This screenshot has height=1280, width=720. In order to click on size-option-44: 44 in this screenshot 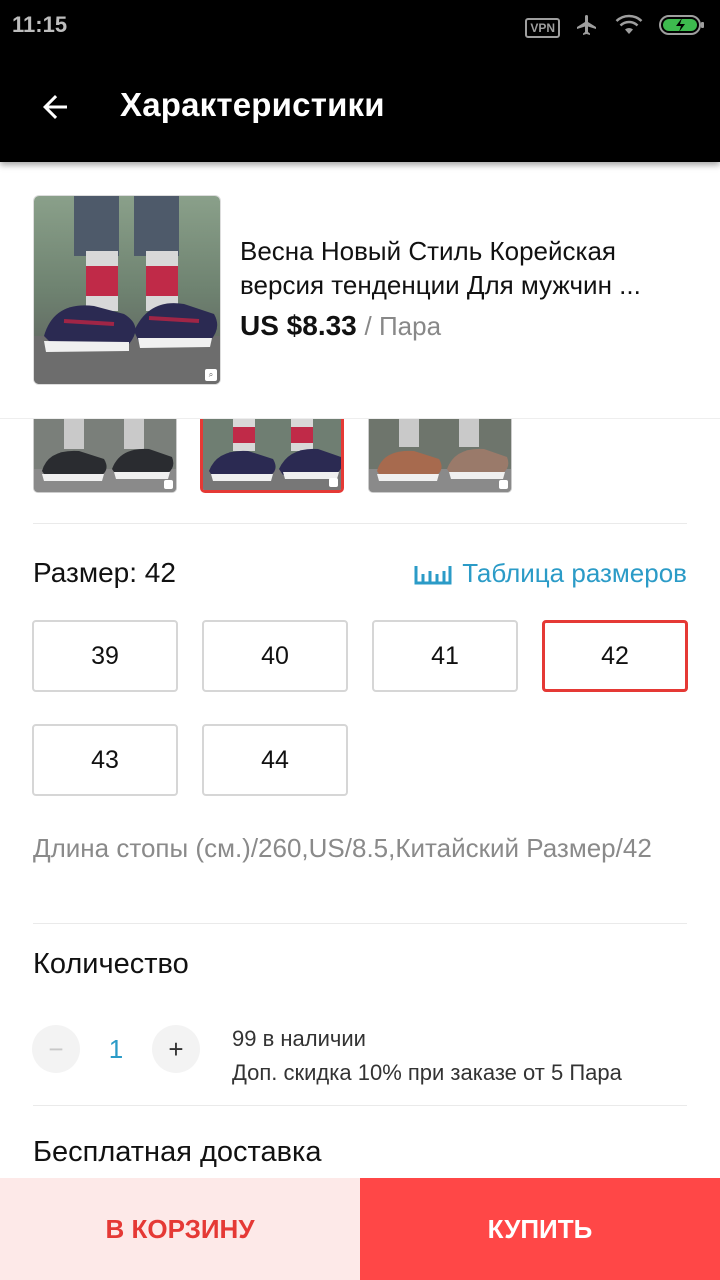, I will do `click(275, 760)`.